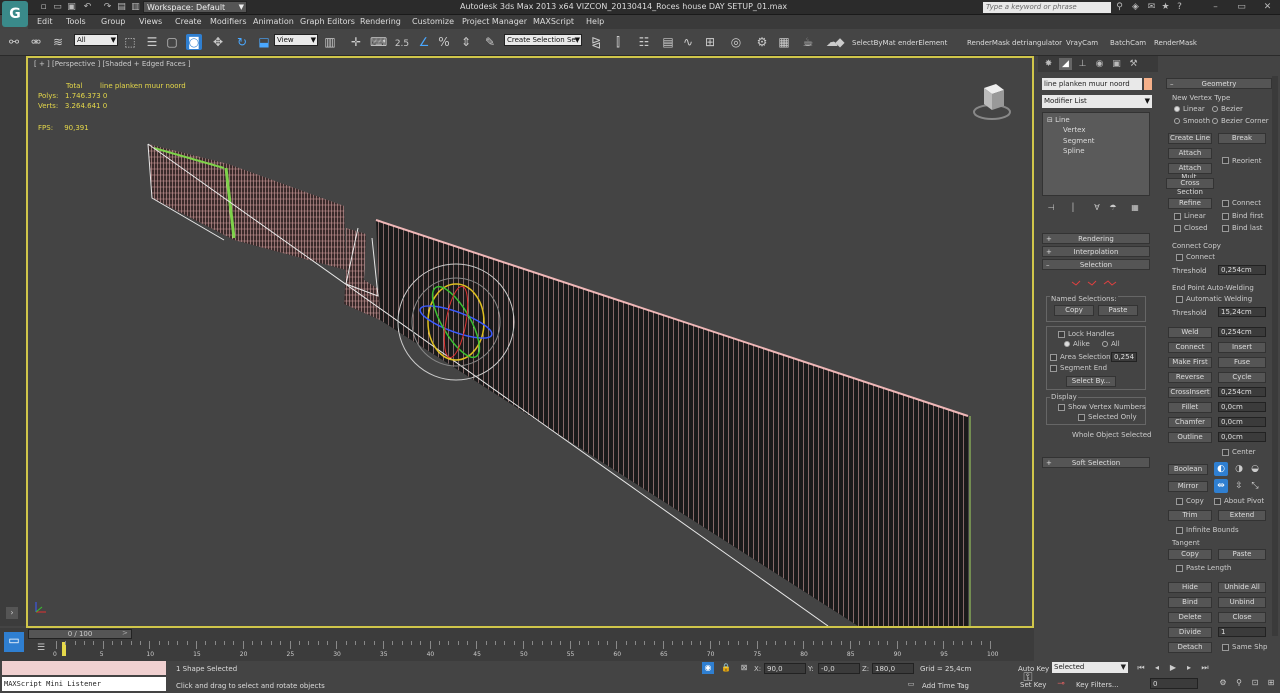 The height and width of the screenshot is (693, 1280). What do you see at coordinates (113, 21) in the screenshot?
I see `menu-group: Group` at bounding box center [113, 21].